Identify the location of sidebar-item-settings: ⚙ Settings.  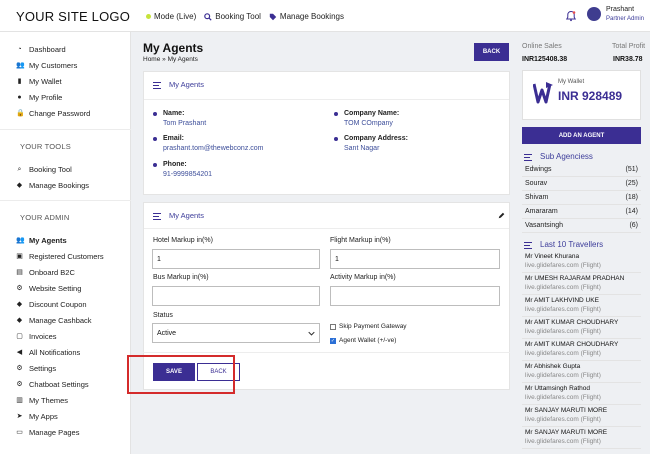
(36, 368).